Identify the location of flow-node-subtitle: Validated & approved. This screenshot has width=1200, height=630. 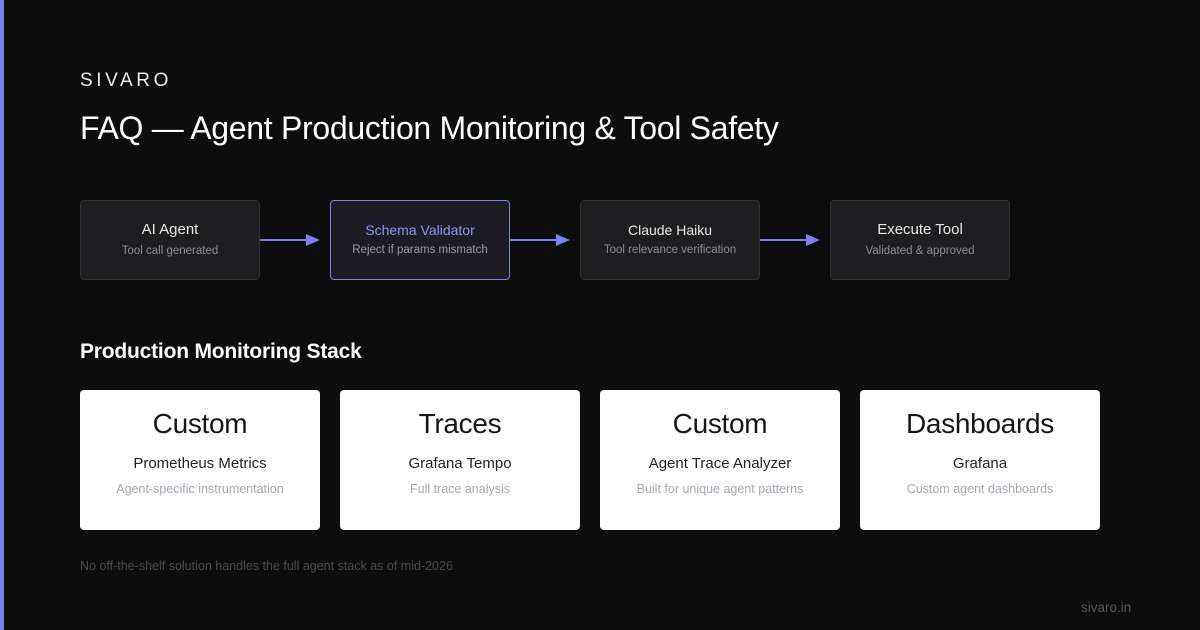
(920, 251).